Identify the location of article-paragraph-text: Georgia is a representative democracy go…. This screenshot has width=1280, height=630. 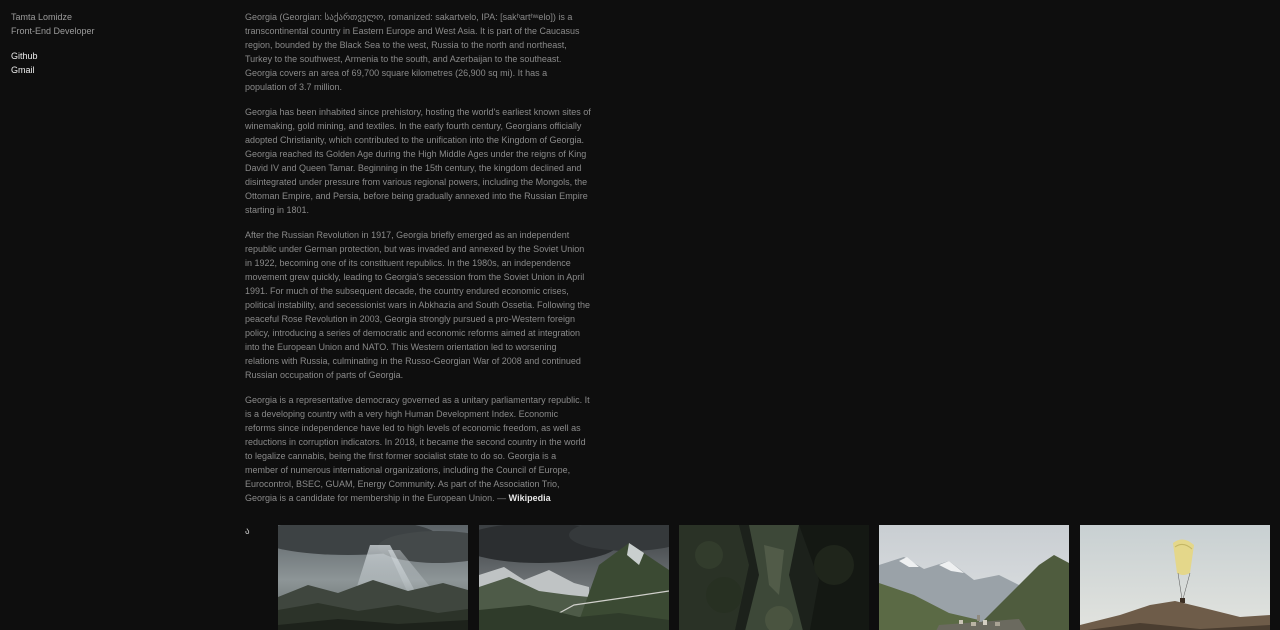
(417, 449).